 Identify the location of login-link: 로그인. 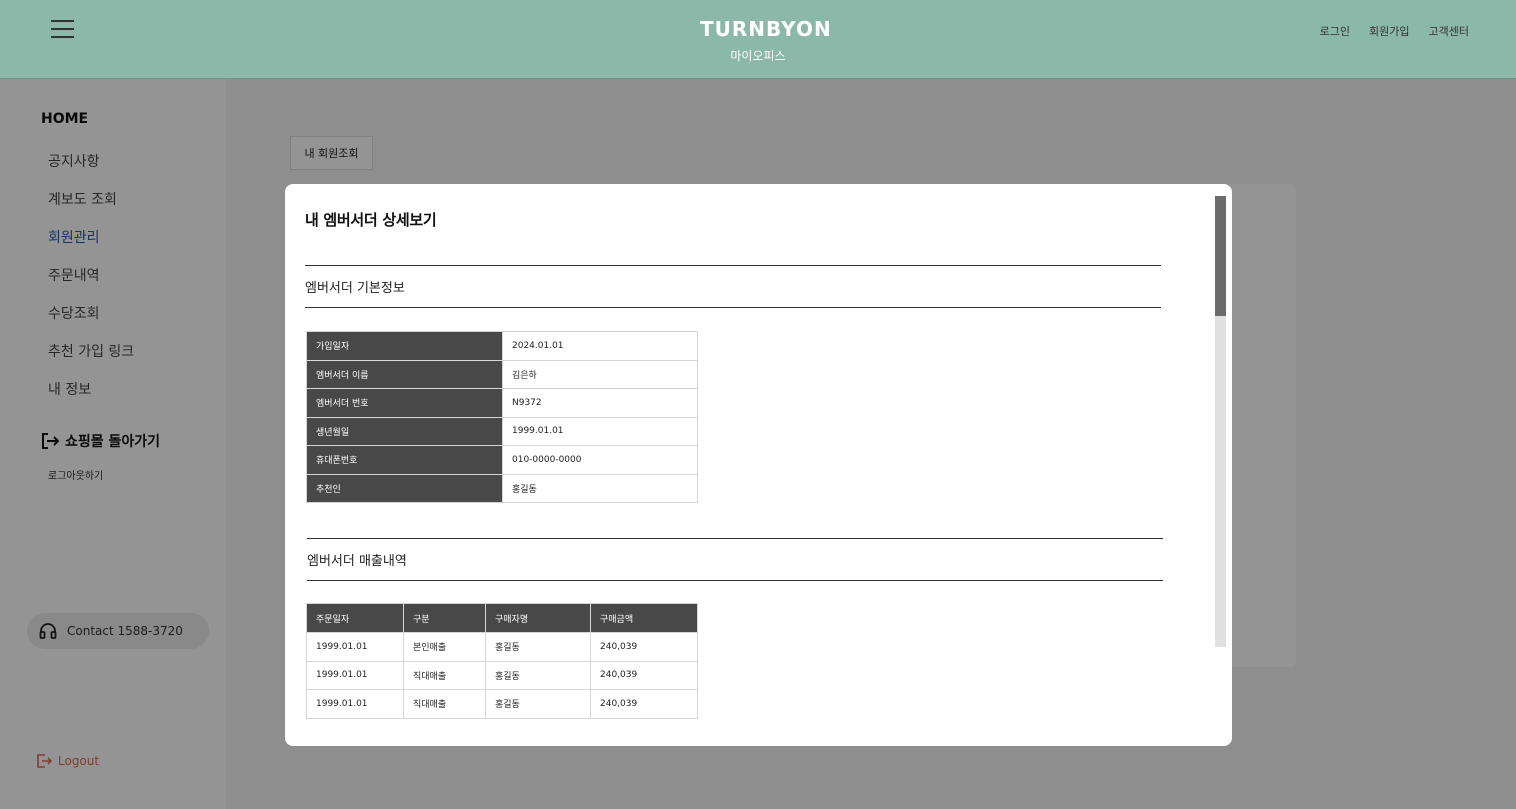
(1335, 31).